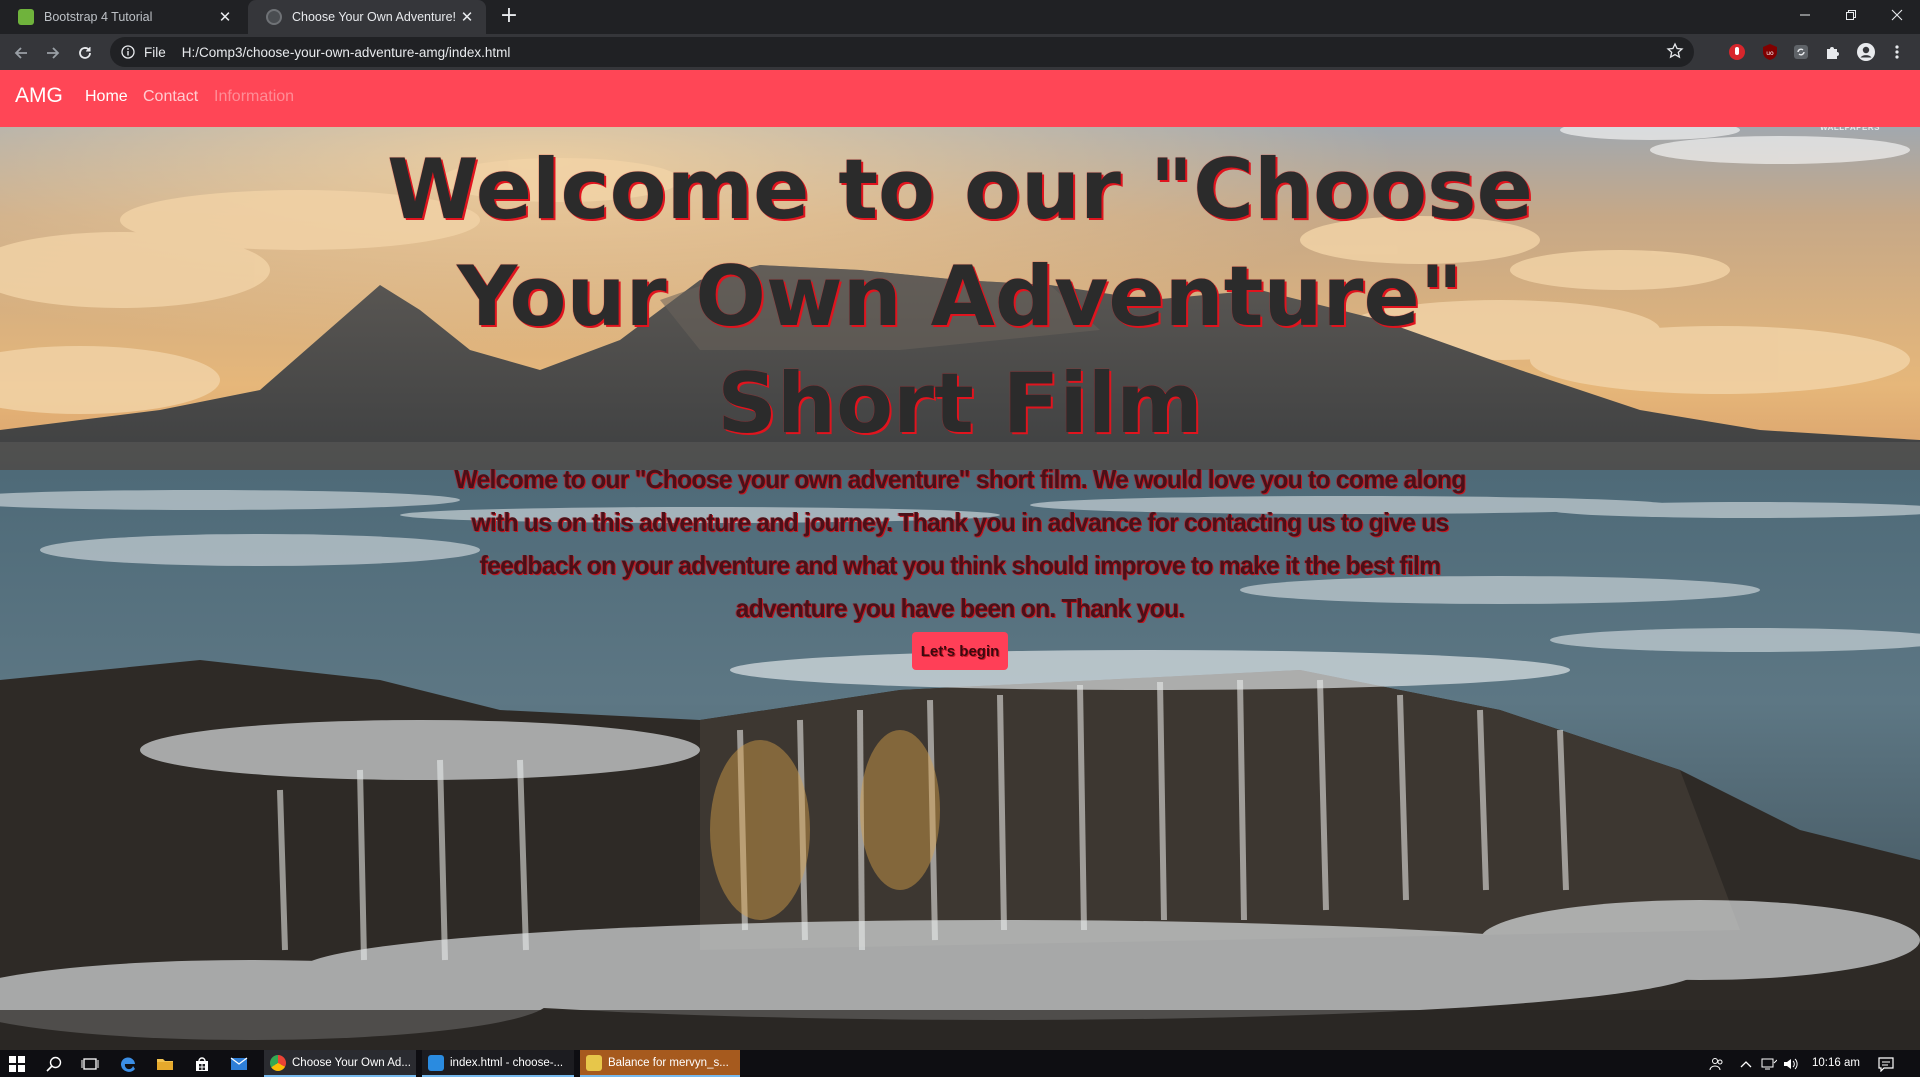 This screenshot has height=1077, width=1920. What do you see at coordinates (960, 651) in the screenshot?
I see `lets-begin-button: Let's begin` at bounding box center [960, 651].